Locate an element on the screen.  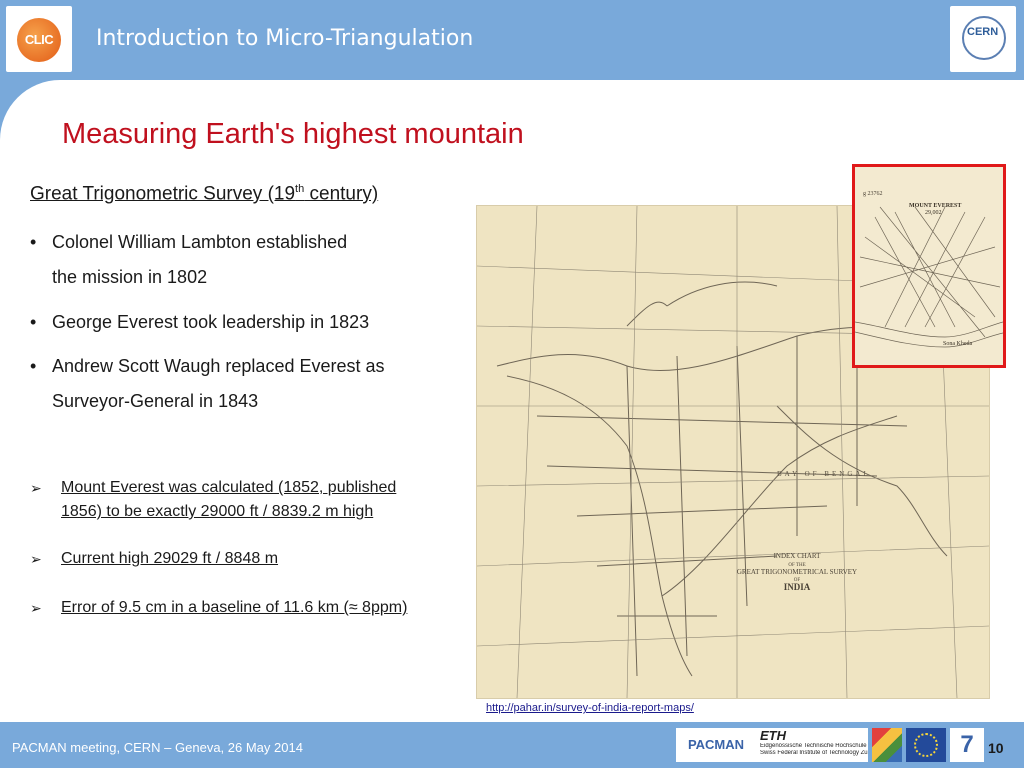
bullet-text: George Everest took leadership in 1823 is located at coordinates (211, 322).